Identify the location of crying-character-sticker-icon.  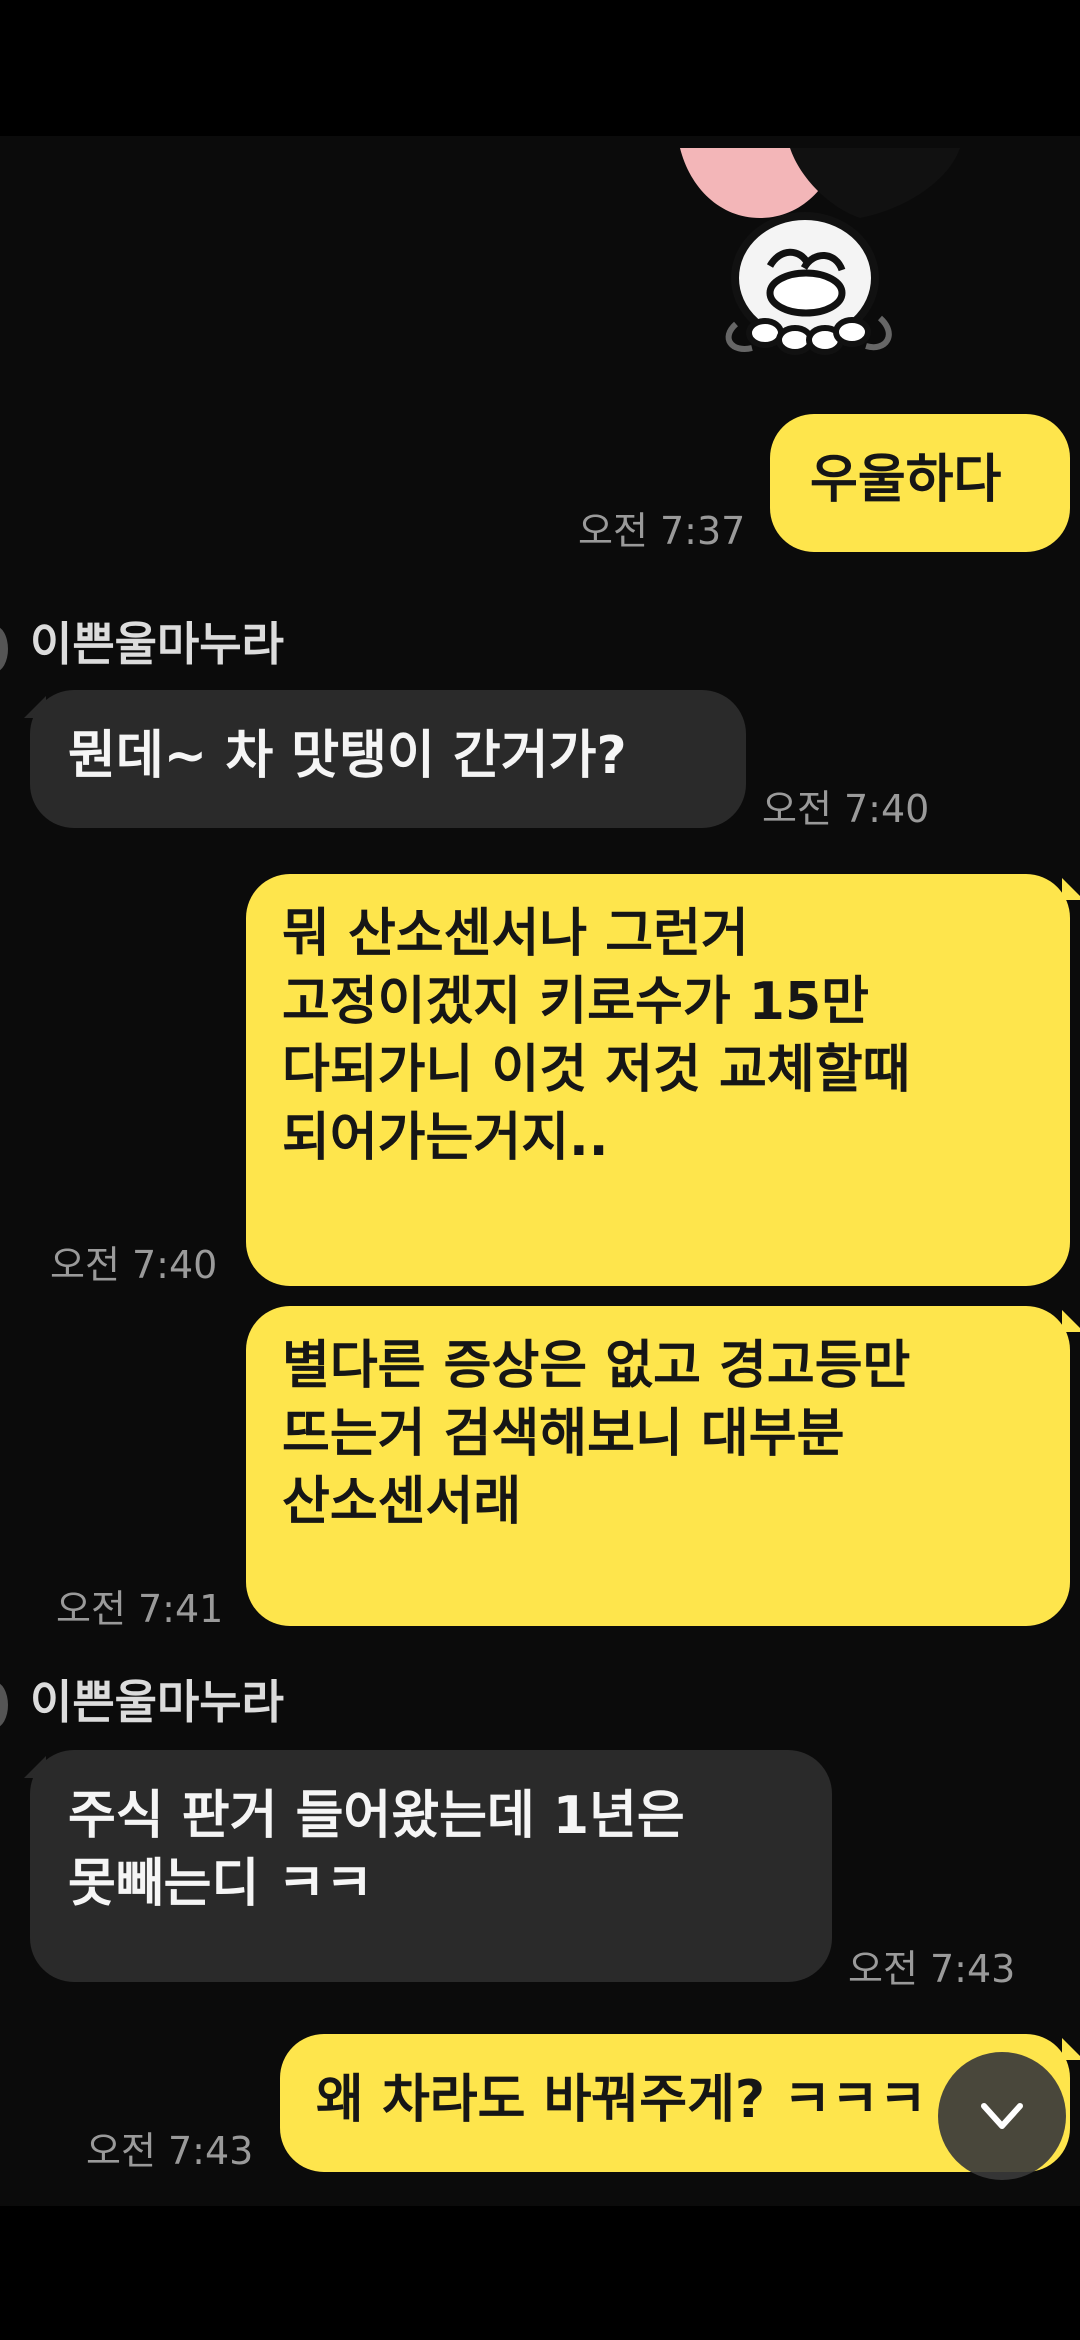
(820, 251).